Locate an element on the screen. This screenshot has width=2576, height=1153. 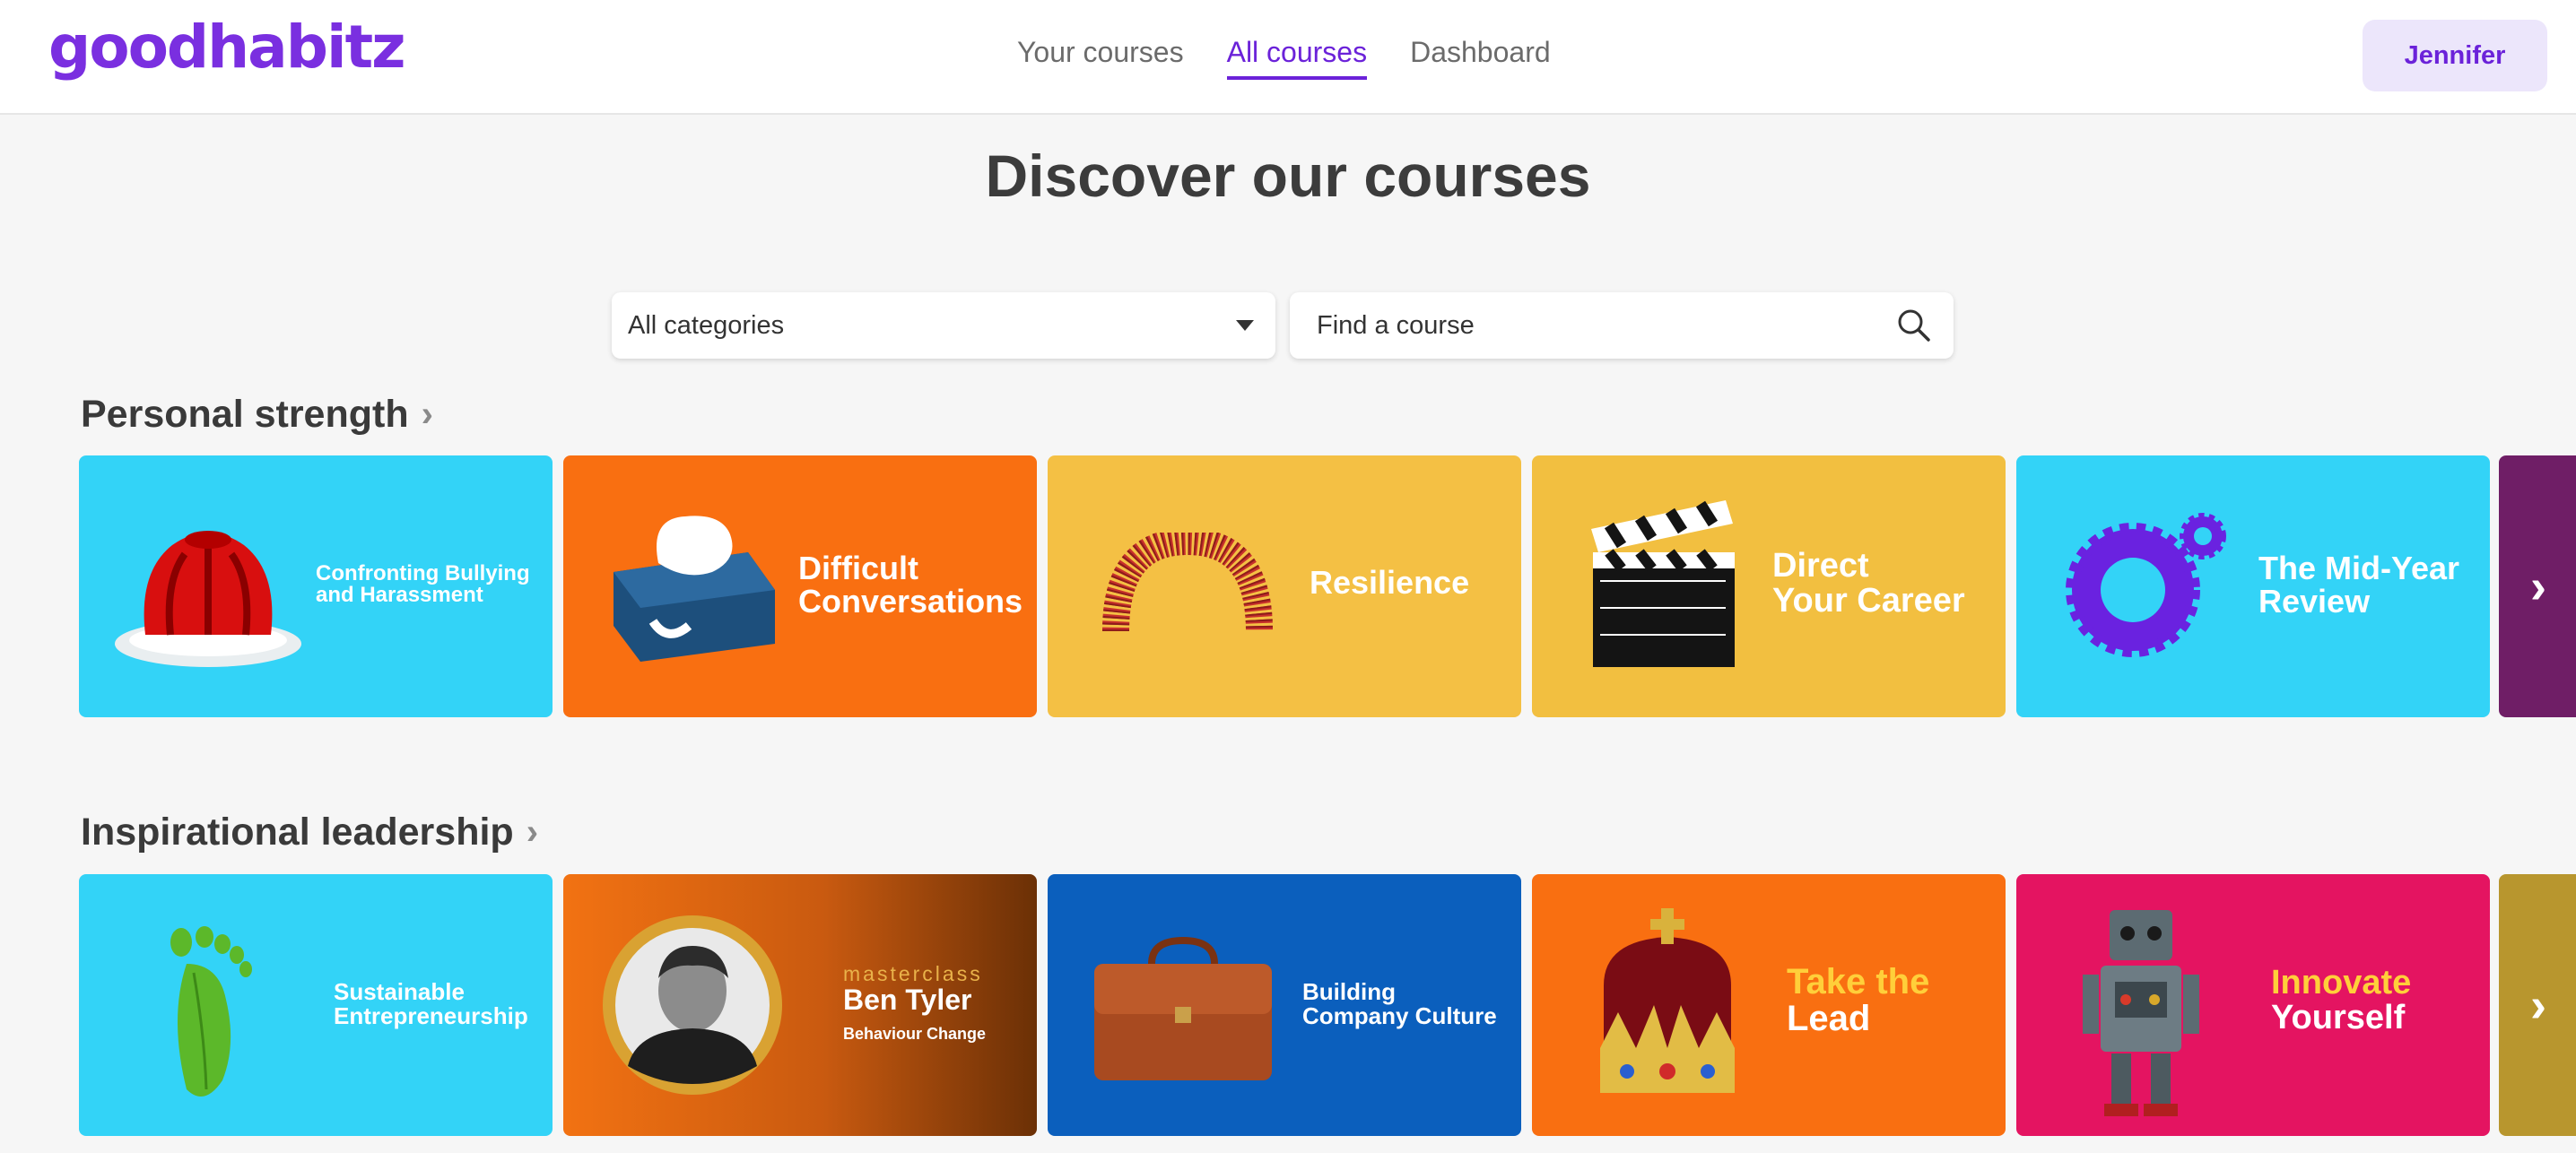
course-card: The Mid-Year Review is located at coordinates (2253, 586).